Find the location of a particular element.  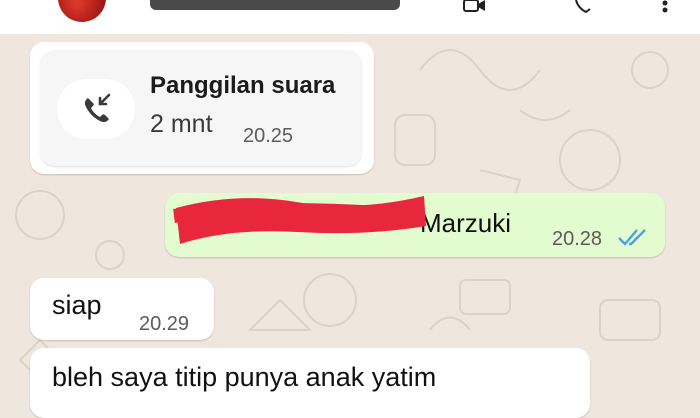

incoming-message-text: siap is located at coordinates (77, 305).